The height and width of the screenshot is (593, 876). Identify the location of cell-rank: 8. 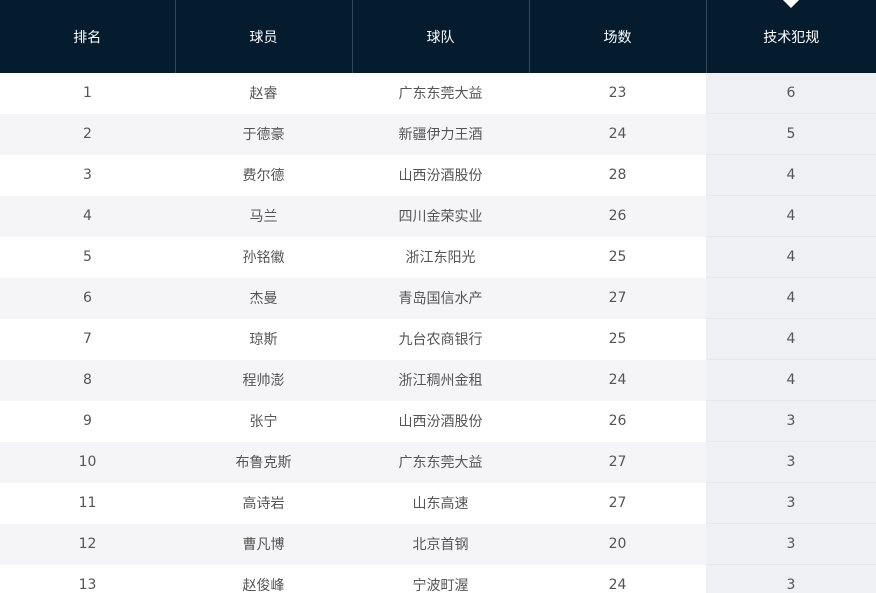
(87, 380).